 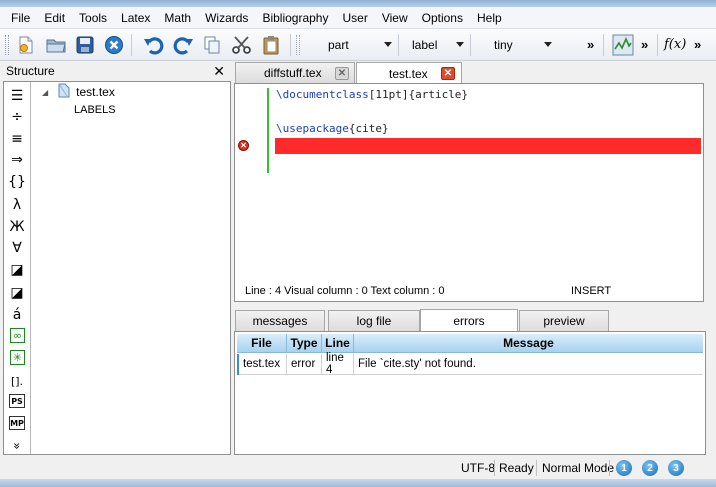 What do you see at coordinates (226, 18) in the screenshot?
I see `menu-wizards: Wizards` at bounding box center [226, 18].